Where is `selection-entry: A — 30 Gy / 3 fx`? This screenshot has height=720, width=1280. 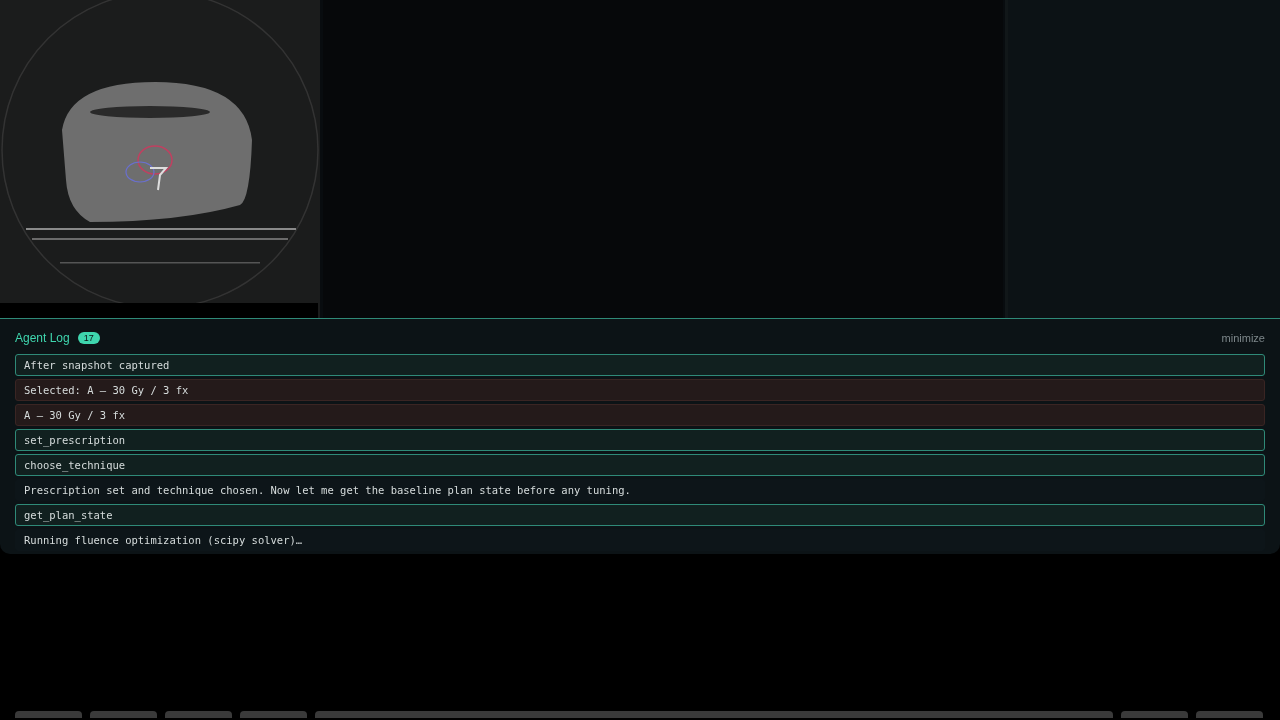 selection-entry: A — 30 Gy / 3 fx is located at coordinates (640, 415).